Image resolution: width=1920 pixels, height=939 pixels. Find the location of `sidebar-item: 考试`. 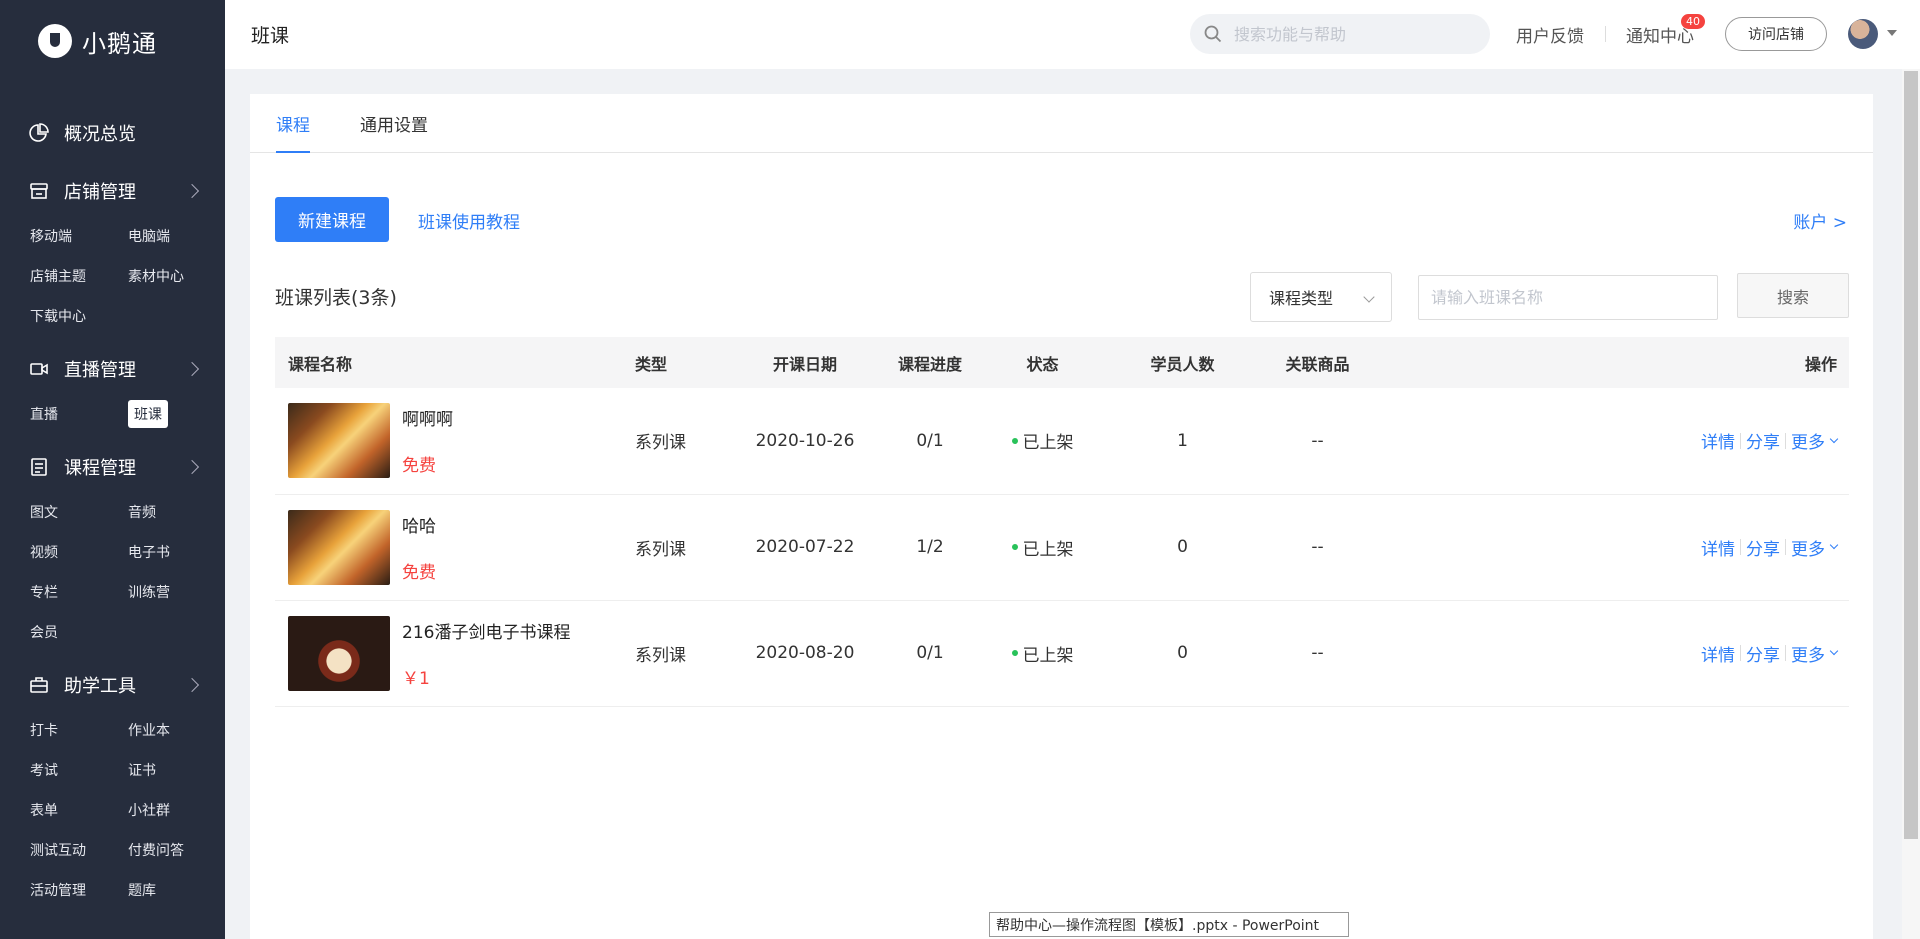

sidebar-item: 考试 is located at coordinates (79, 770).